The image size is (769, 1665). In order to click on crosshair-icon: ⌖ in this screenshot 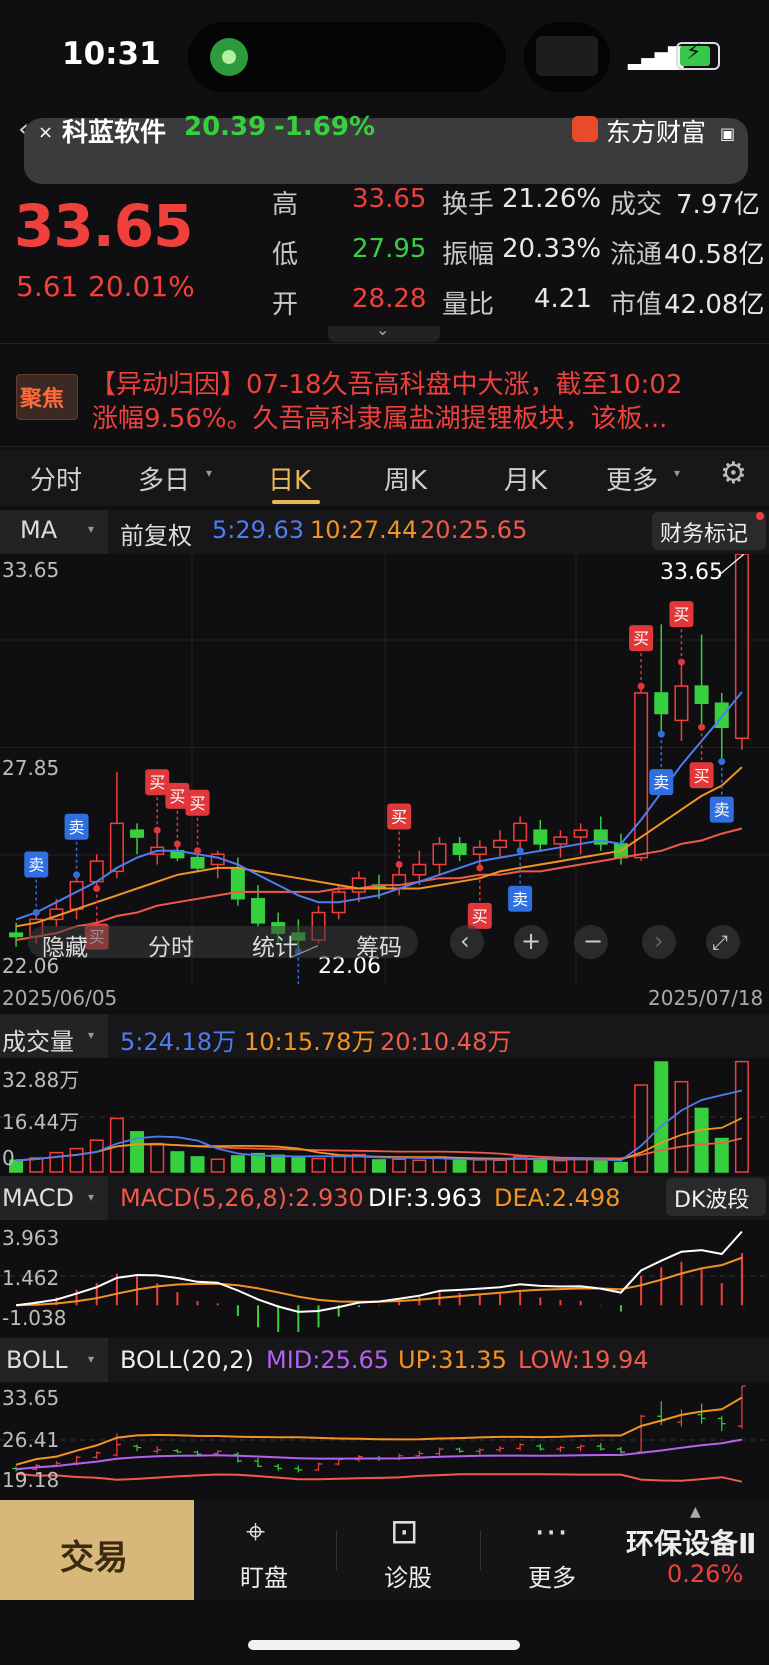, I will do `click(255, 1532)`.